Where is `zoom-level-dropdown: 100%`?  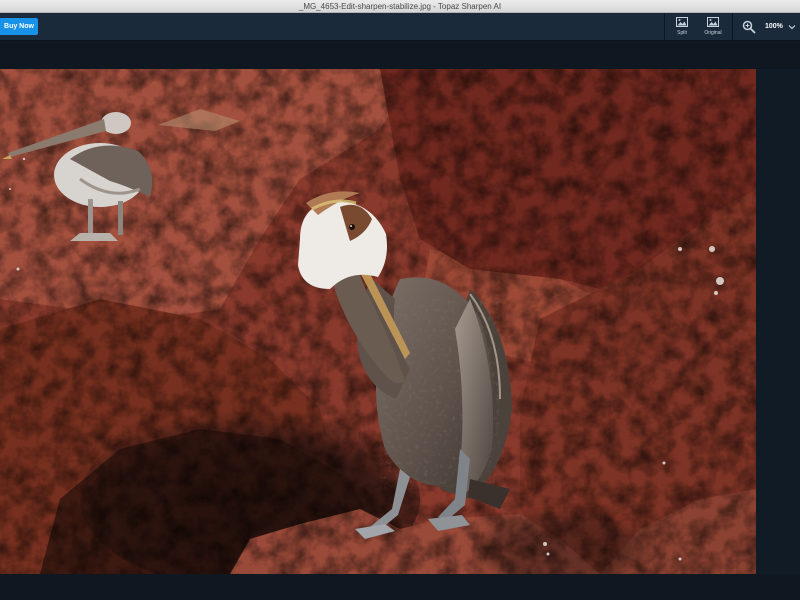 zoom-level-dropdown: 100% is located at coordinates (780, 27).